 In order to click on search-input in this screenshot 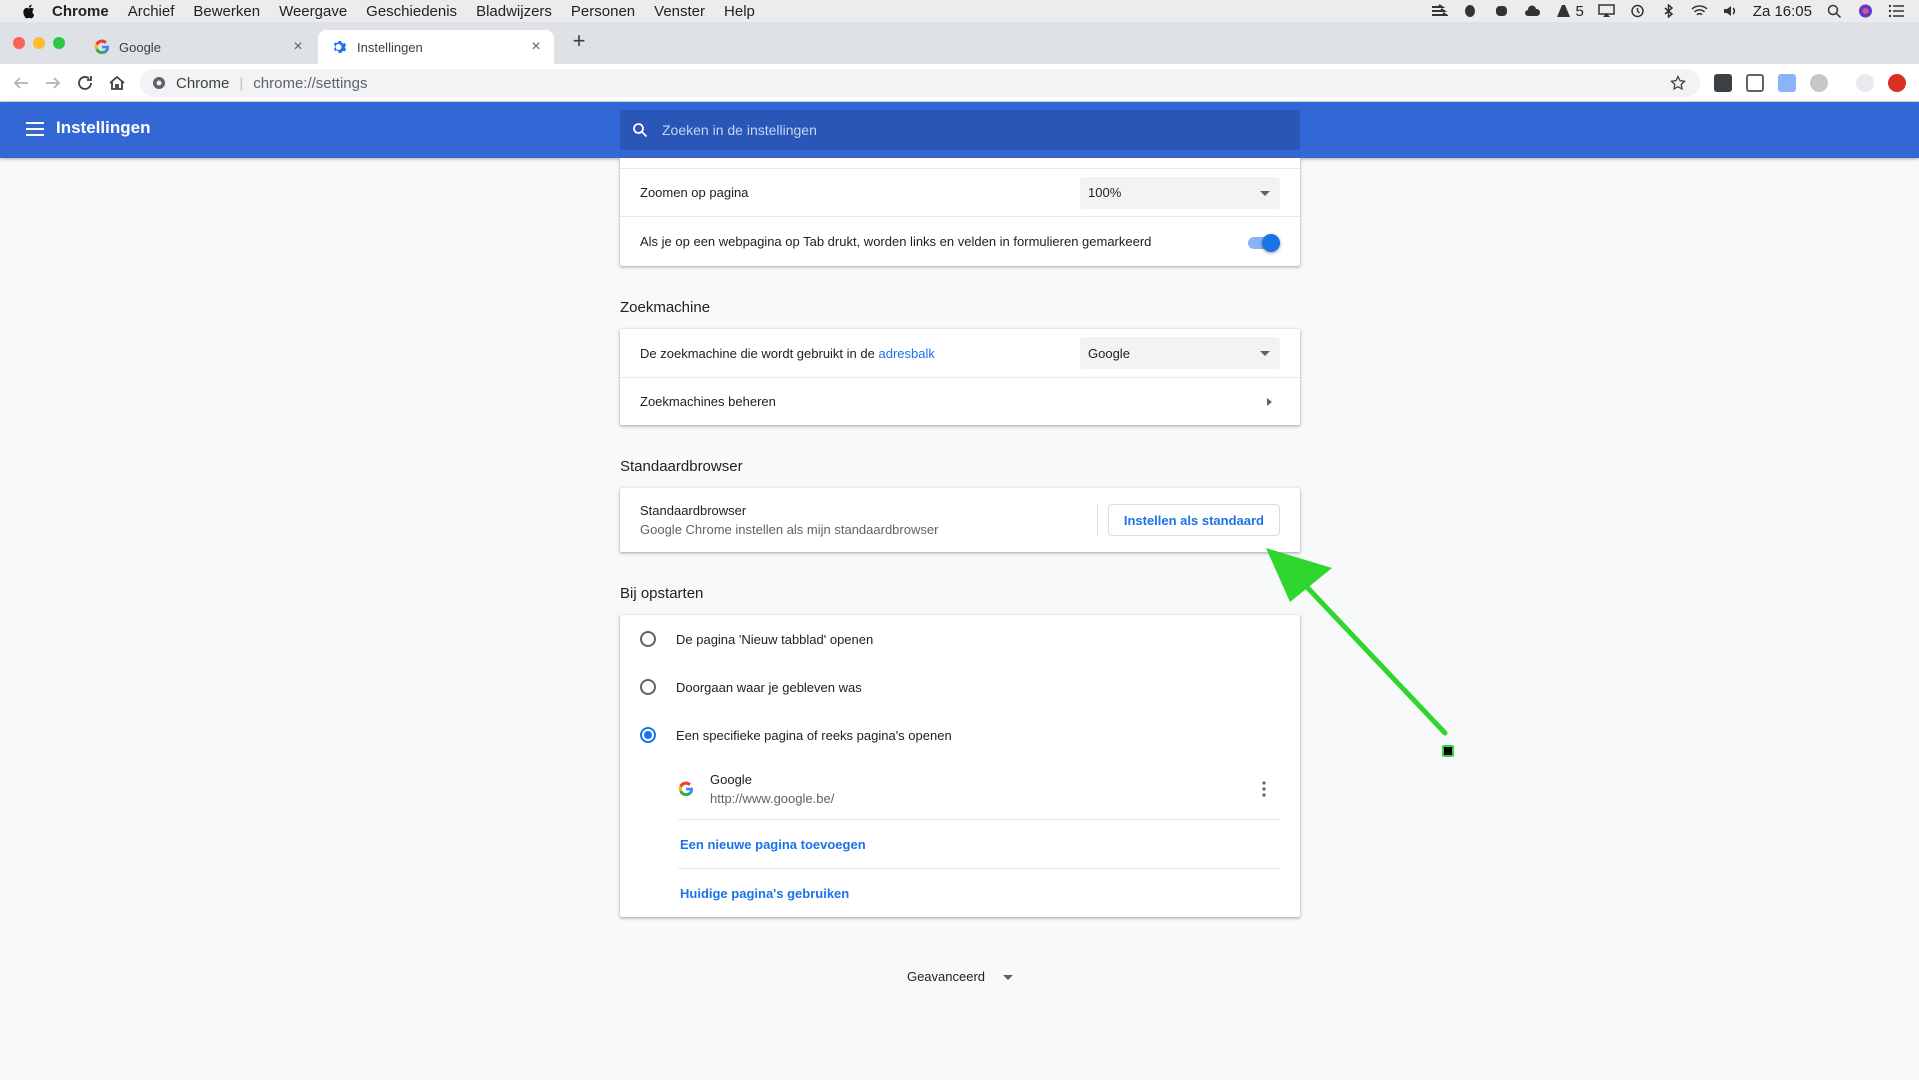, I will do `click(962, 130)`.